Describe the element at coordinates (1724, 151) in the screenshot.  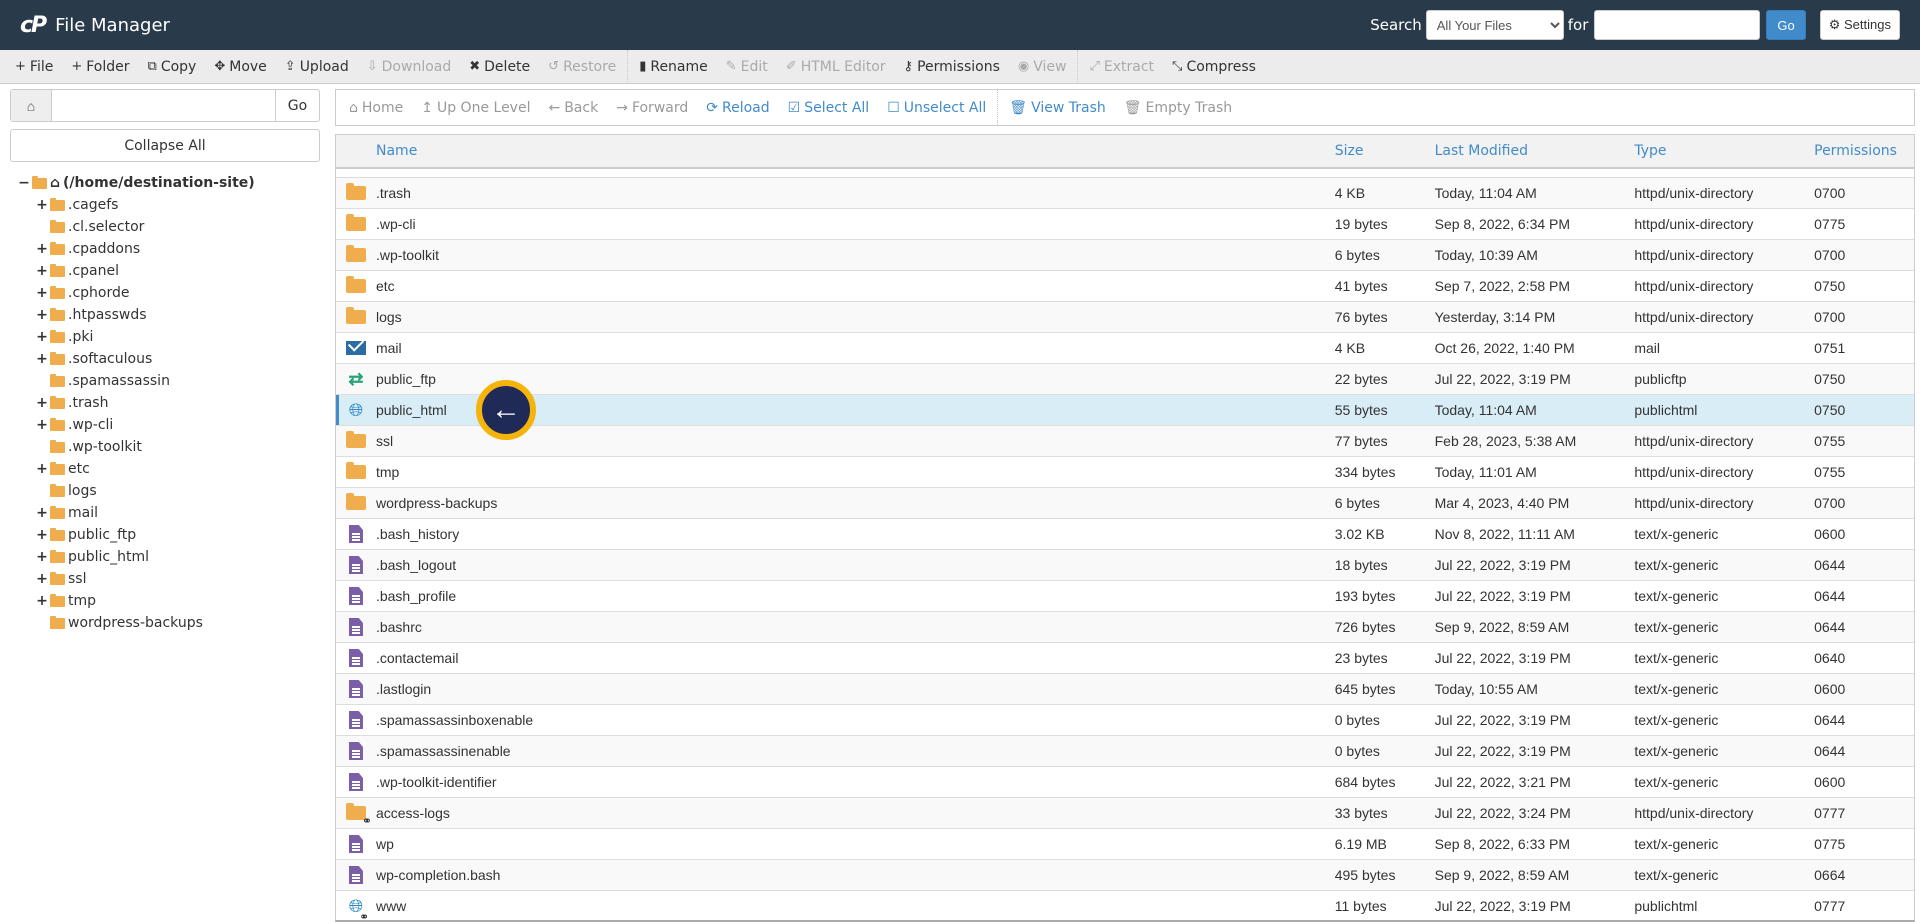
I see `column-type: Type` at that location.